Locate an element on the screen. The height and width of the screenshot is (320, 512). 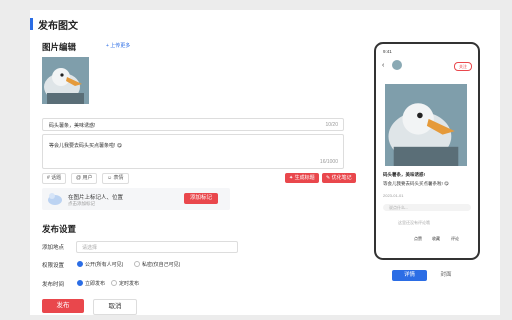
title-char-count: 10/20 is located at coordinates (331, 125).